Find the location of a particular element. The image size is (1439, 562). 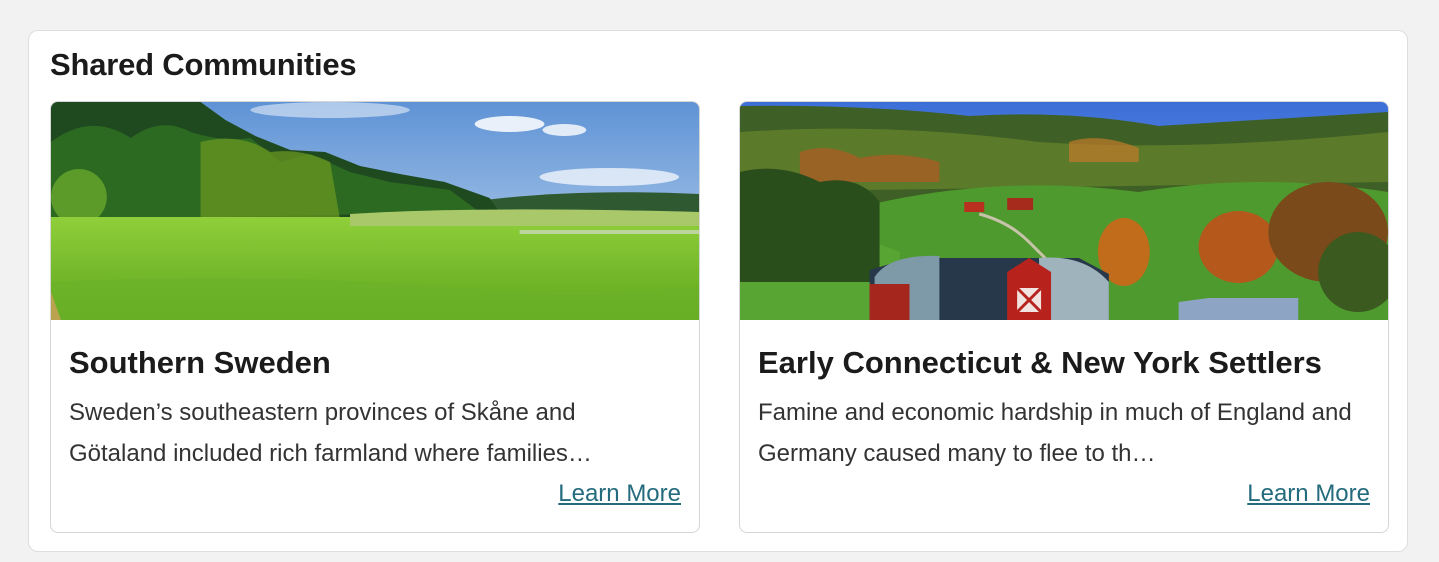

card-title: Southern Sweden is located at coordinates (200, 362).